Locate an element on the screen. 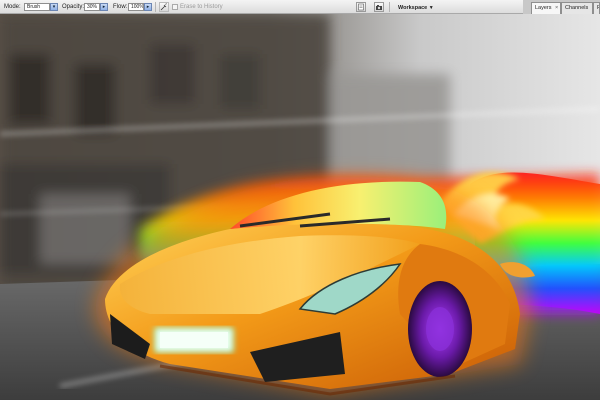 The image size is (600, 400). tab-layers-label: Layers is located at coordinates (543, 8).